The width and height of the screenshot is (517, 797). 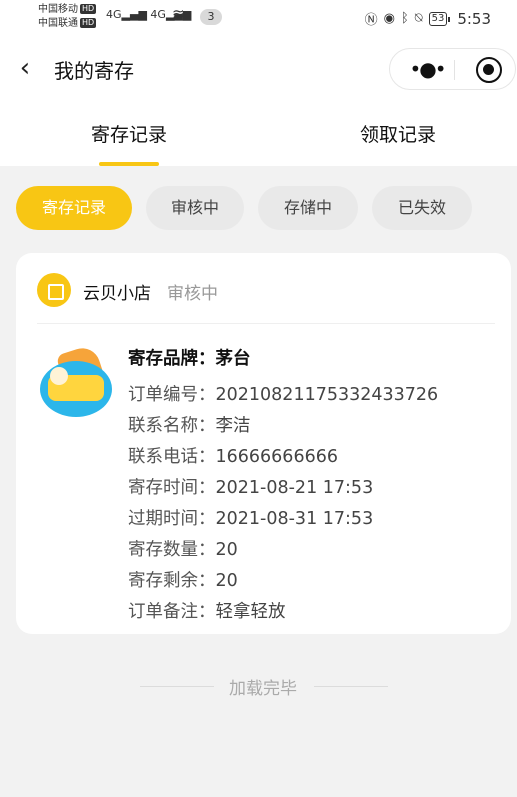 What do you see at coordinates (474, 18) in the screenshot?
I see `clock: 5:53` at bounding box center [474, 18].